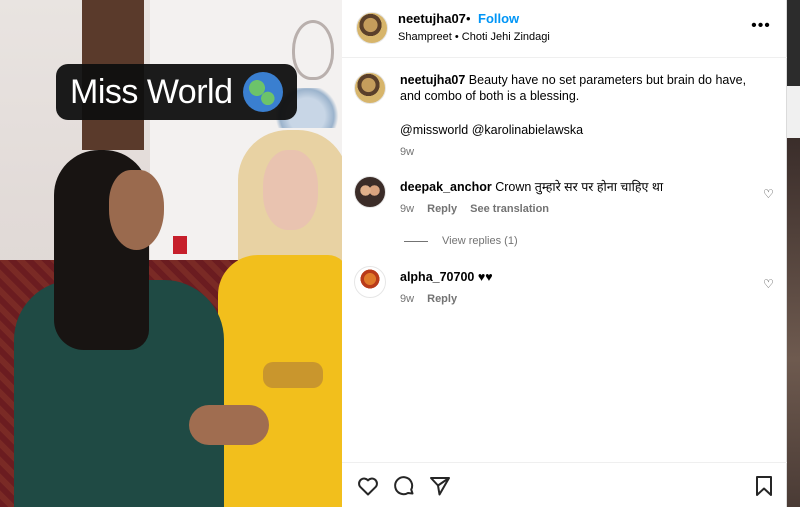 The image size is (800, 507). What do you see at coordinates (151, 91) in the screenshot?
I see `overlay-text: Miss World` at bounding box center [151, 91].